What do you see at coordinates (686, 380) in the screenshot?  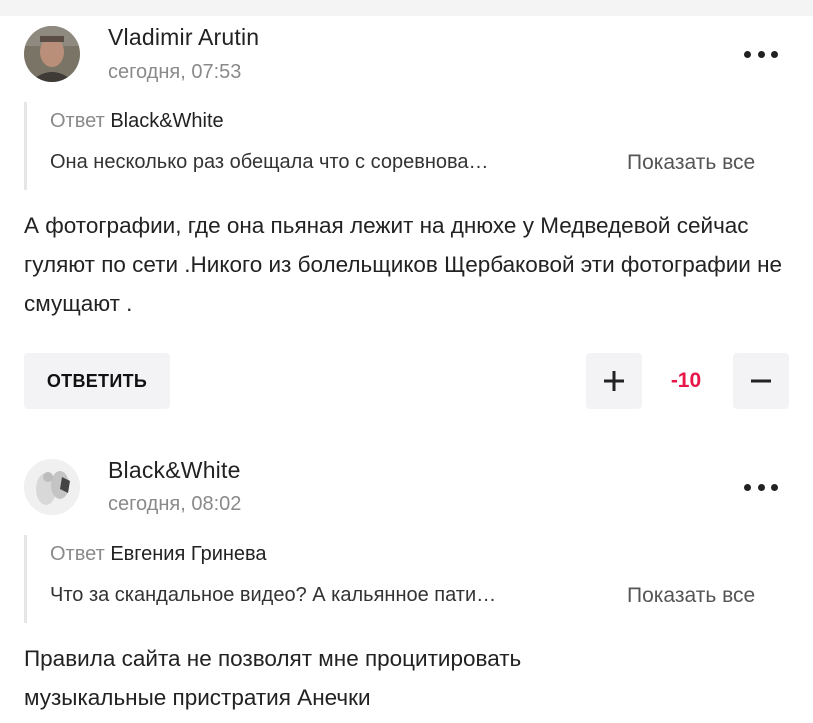 I see `comment-score: -10` at bounding box center [686, 380].